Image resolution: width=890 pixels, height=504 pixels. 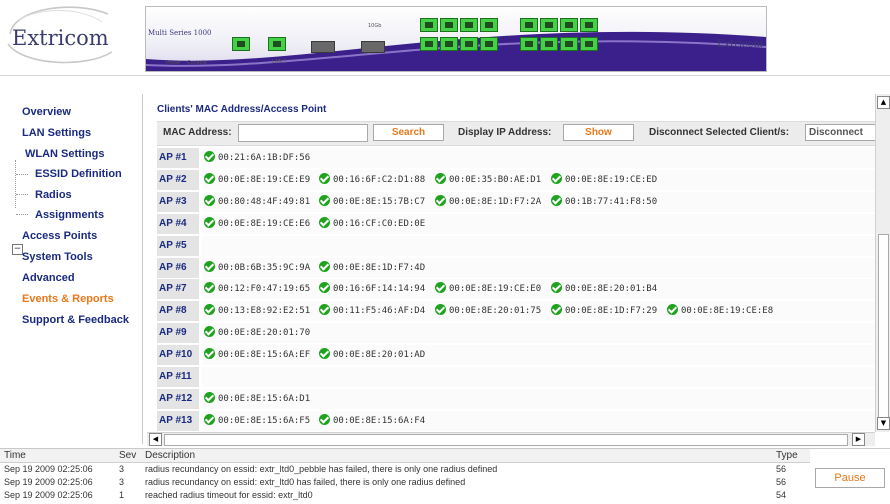 What do you see at coordinates (257, 158) in the screenshot?
I see `client-mac-item: 00:21:6A:1B:DF:56` at bounding box center [257, 158].